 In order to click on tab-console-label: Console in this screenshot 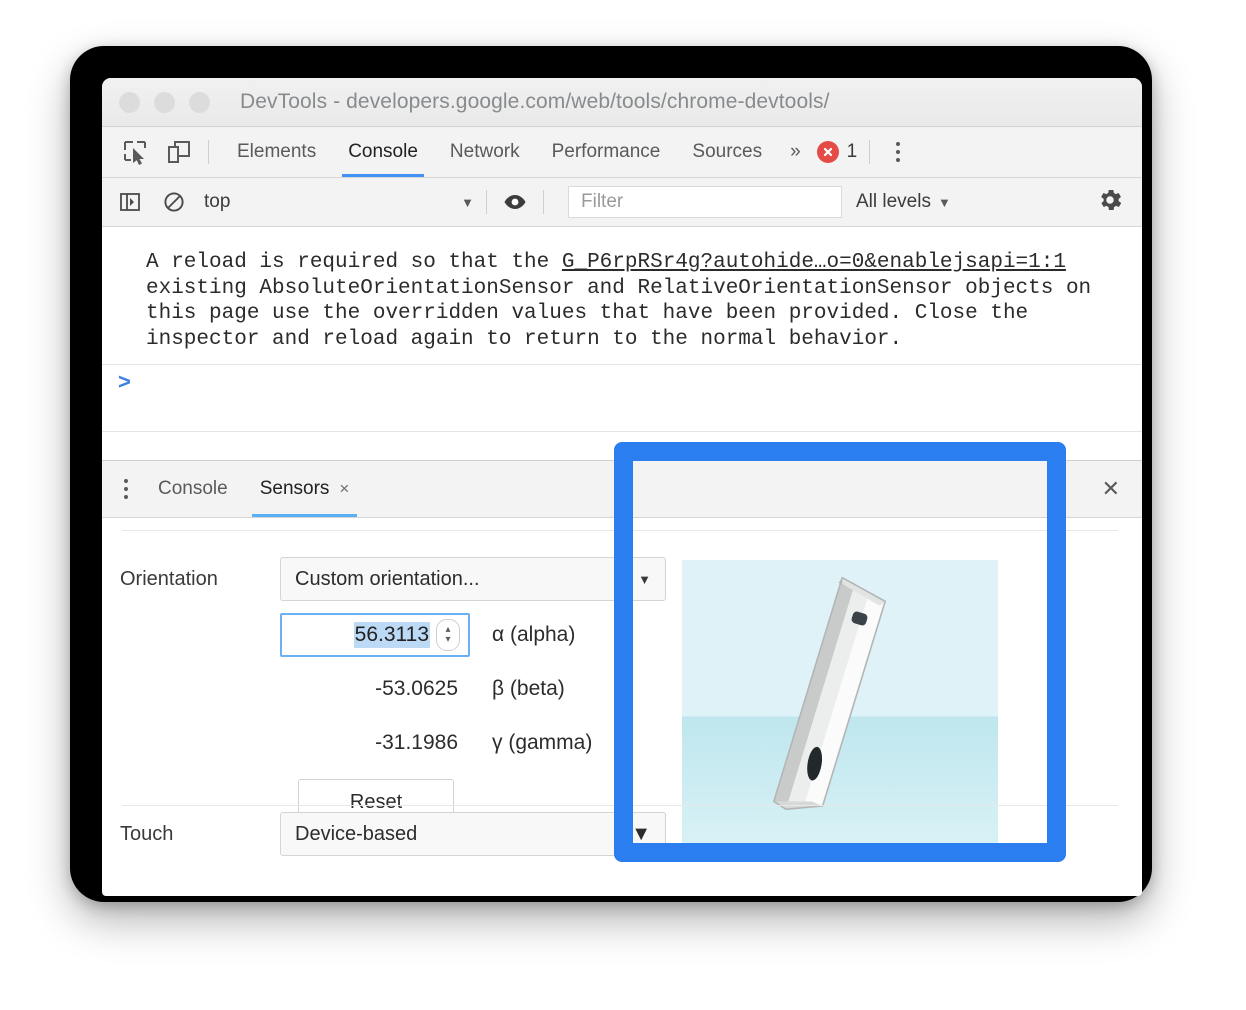, I will do `click(383, 151)`.